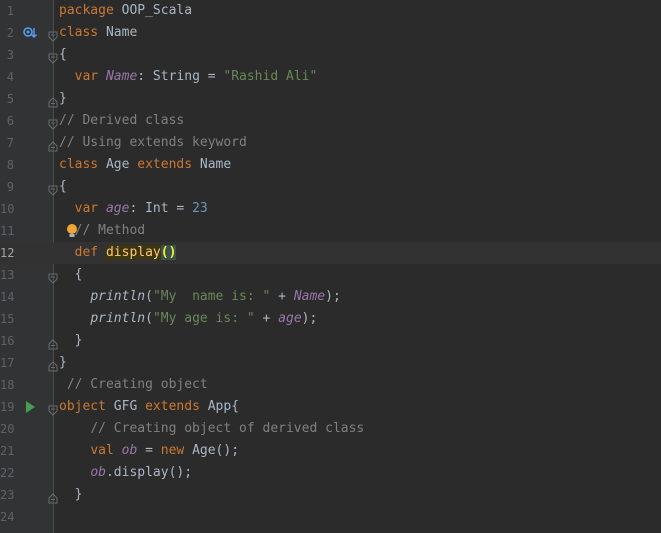 The width and height of the screenshot is (661, 533). Describe the element at coordinates (7, 275) in the screenshot. I see `line-number: 13` at that location.